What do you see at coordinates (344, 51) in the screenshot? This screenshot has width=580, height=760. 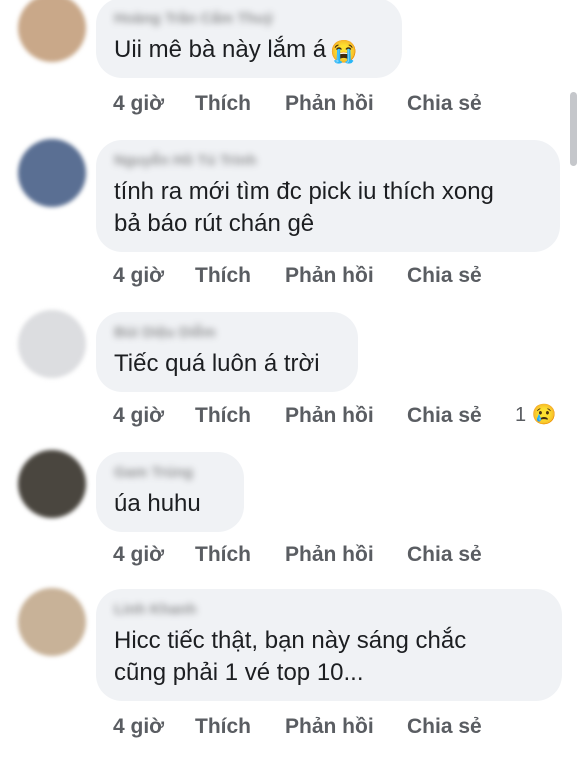 I see `crying-face-emoji-icon: 😭` at bounding box center [344, 51].